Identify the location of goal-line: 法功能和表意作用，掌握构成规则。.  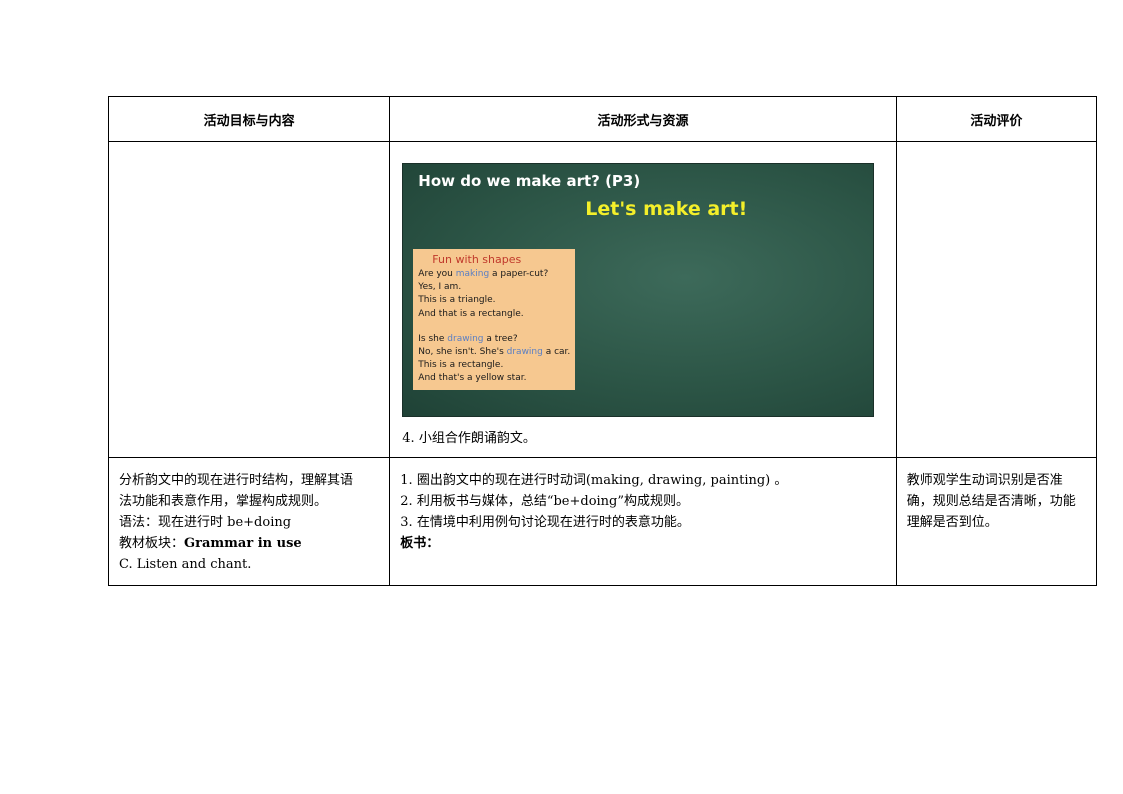
(223, 501).